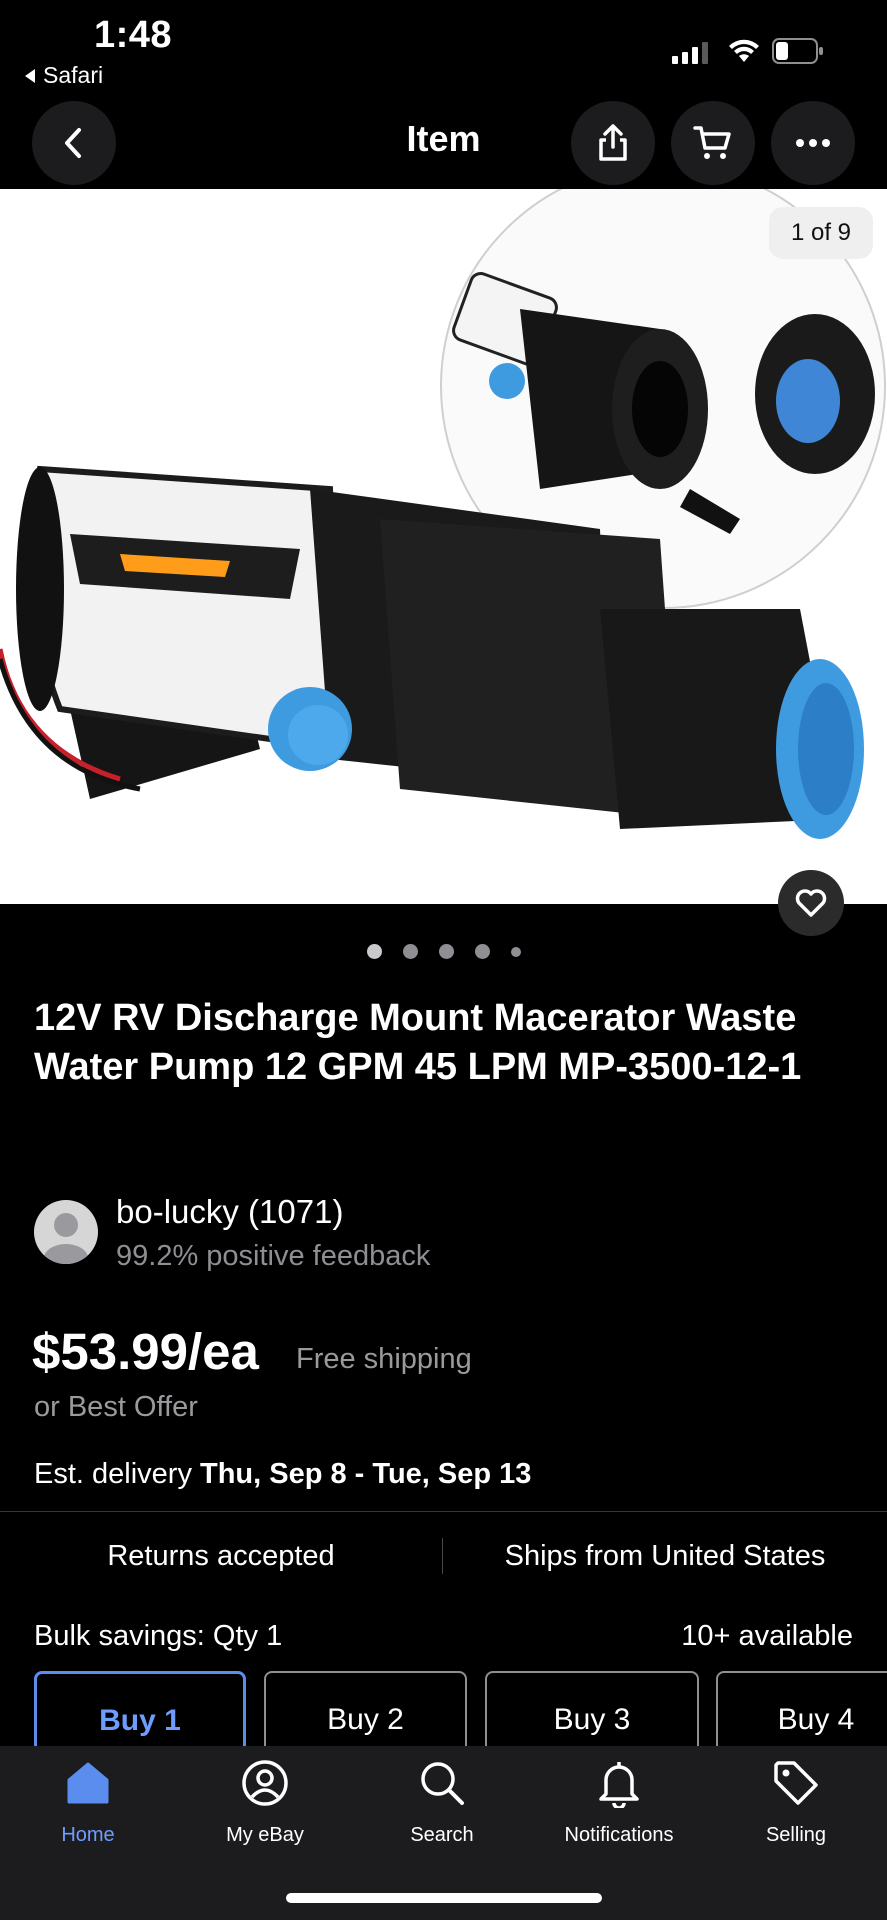  What do you see at coordinates (384, 1359) in the screenshot?
I see `shipping-info: Free shipping` at bounding box center [384, 1359].